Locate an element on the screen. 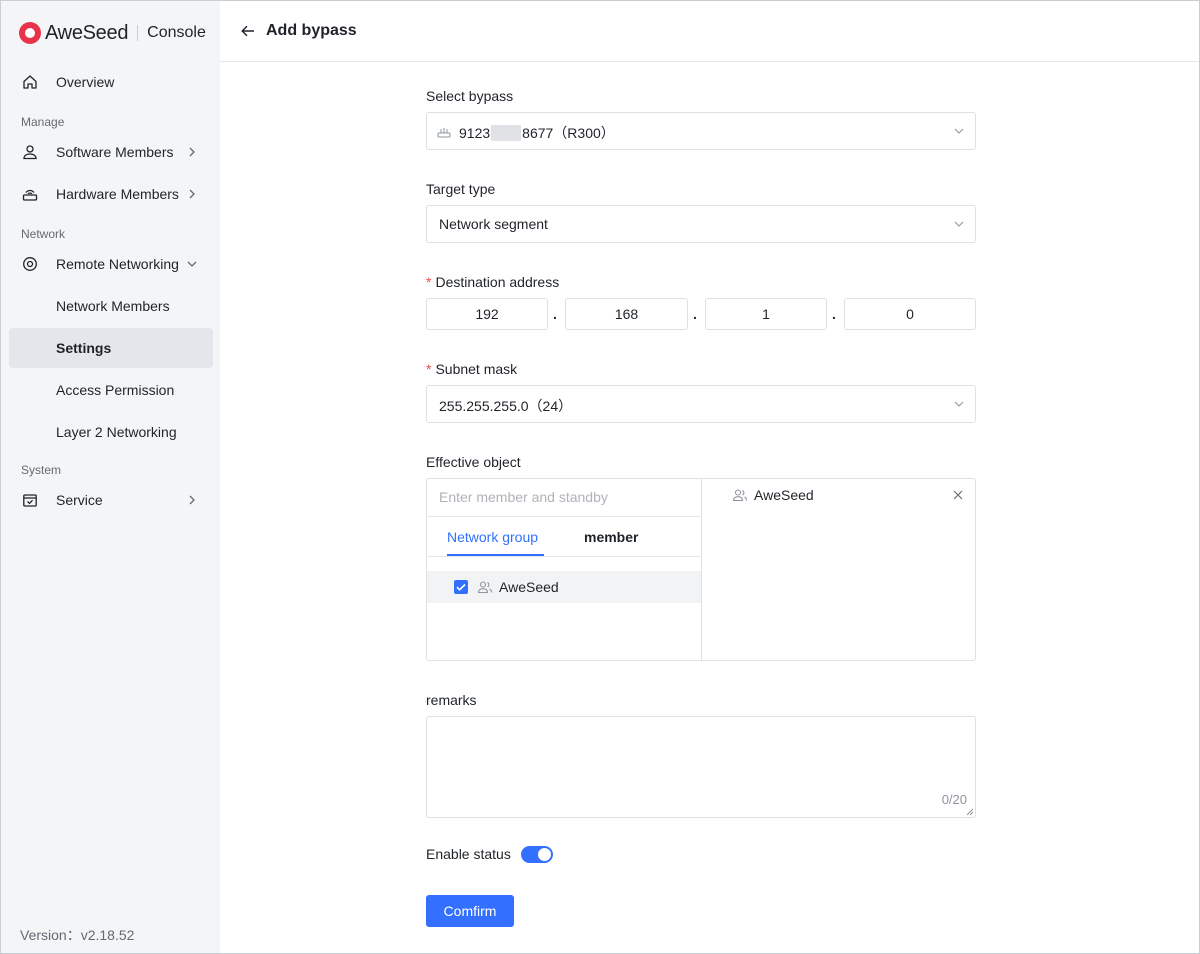  section-network: Network is located at coordinates (43, 234).